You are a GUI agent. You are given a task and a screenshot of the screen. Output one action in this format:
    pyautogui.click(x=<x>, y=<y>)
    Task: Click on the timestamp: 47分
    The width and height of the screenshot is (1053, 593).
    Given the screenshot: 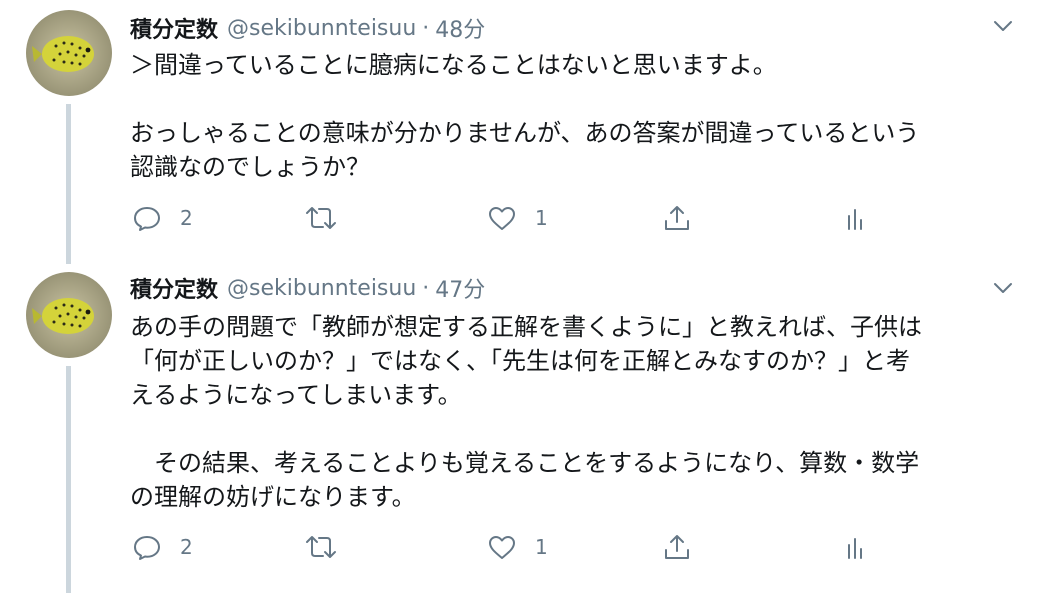 What is the action you would take?
    pyautogui.click(x=460, y=288)
    